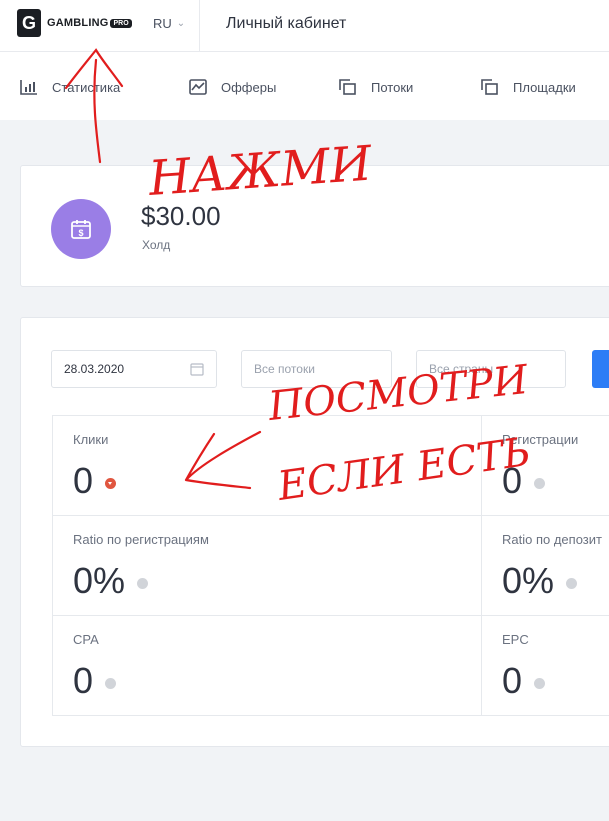 This screenshot has height=821, width=609. I want to click on nav-item-label: Офферы, so click(249, 87).